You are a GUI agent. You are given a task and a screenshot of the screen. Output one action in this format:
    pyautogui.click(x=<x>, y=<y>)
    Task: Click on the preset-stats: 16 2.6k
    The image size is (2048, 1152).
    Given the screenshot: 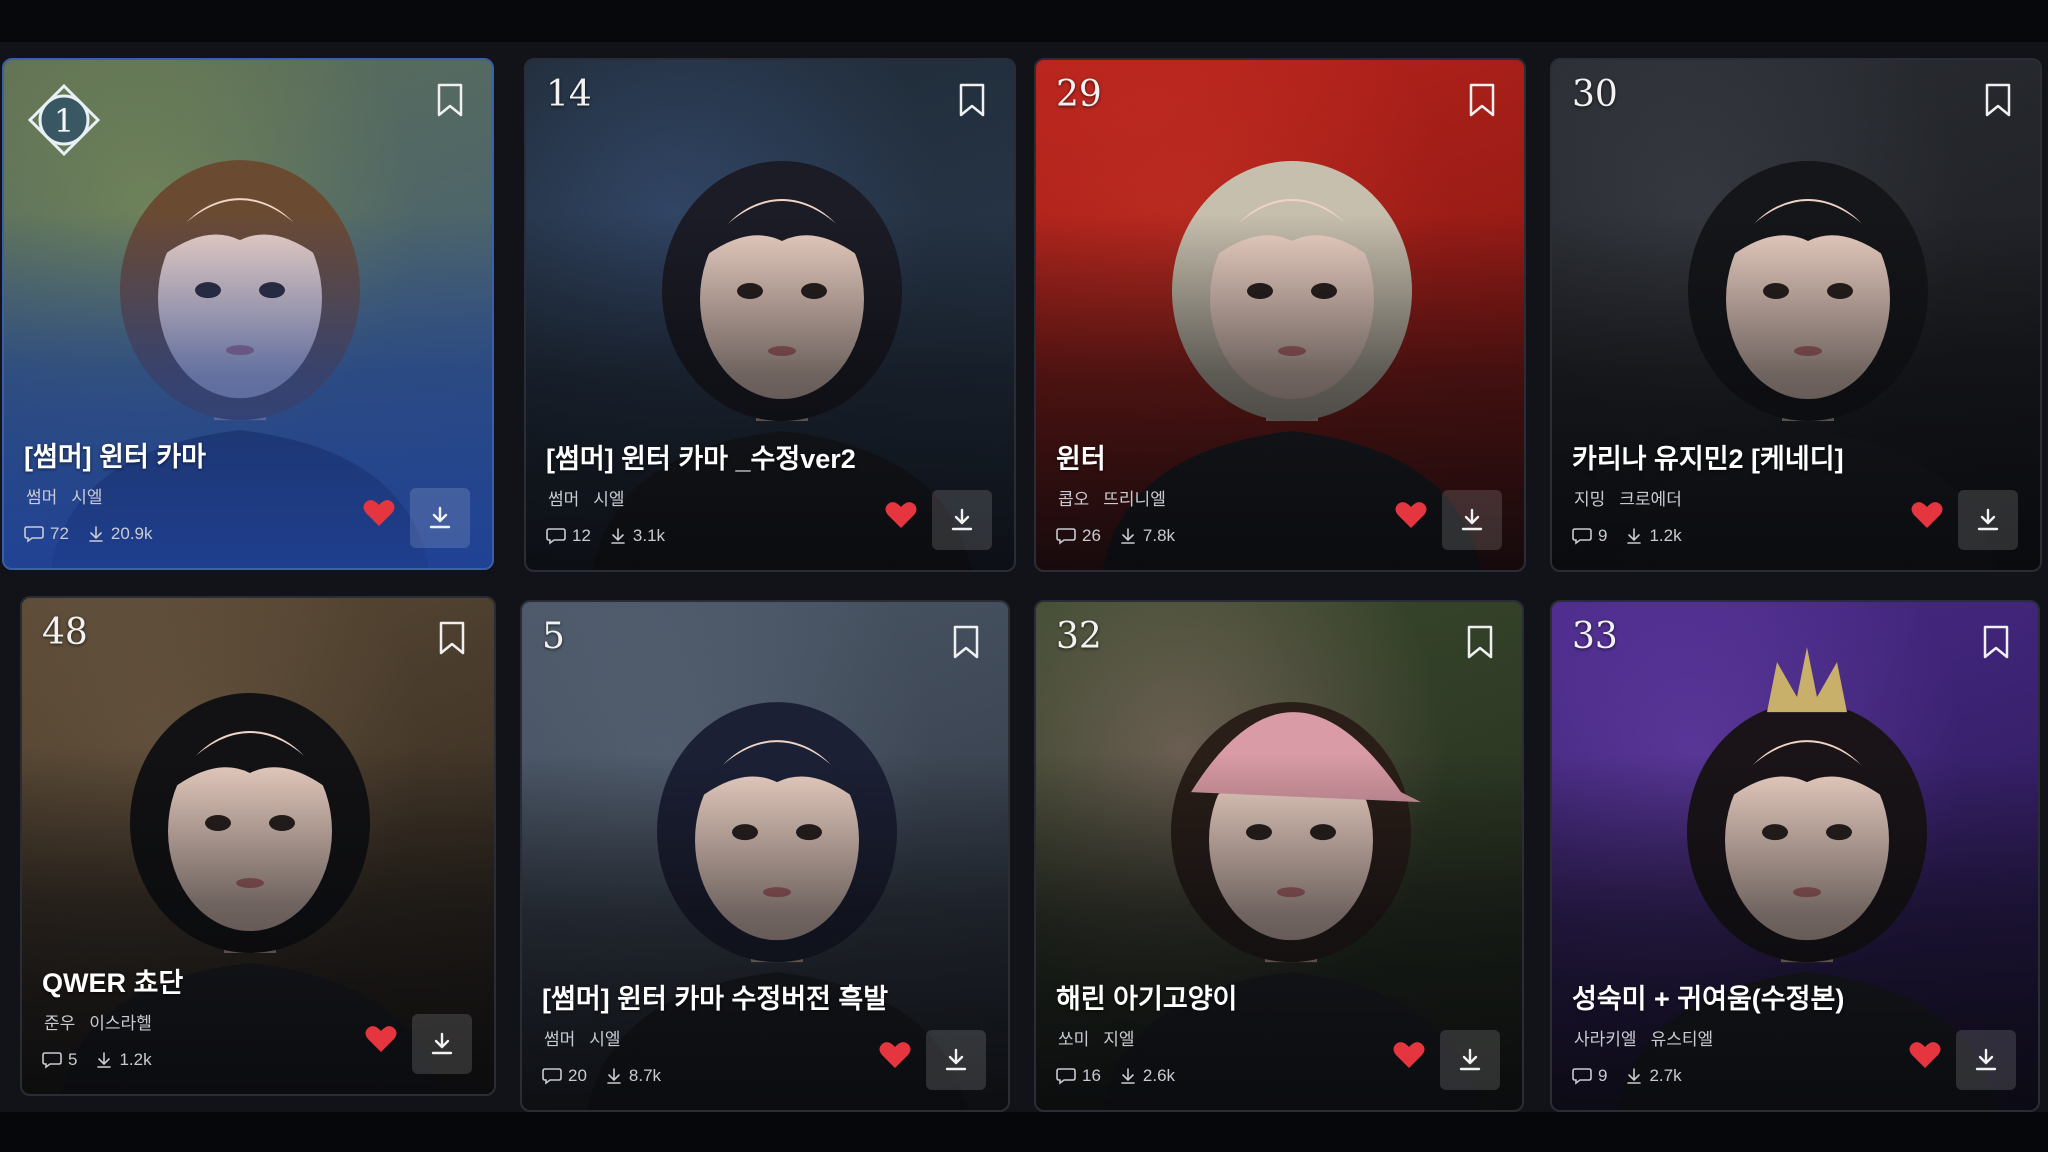 What is the action you would take?
    pyautogui.click(x=1115, y=1076)
    